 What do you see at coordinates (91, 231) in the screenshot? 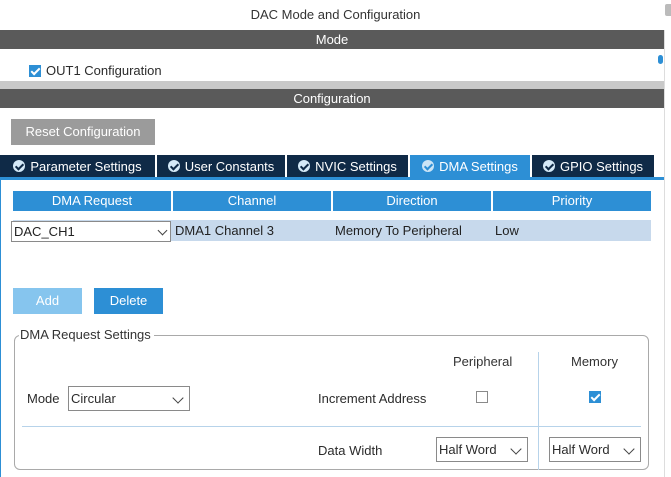
I see `dma-request-select: DAC_CH1` at bounding box center [91, 231].